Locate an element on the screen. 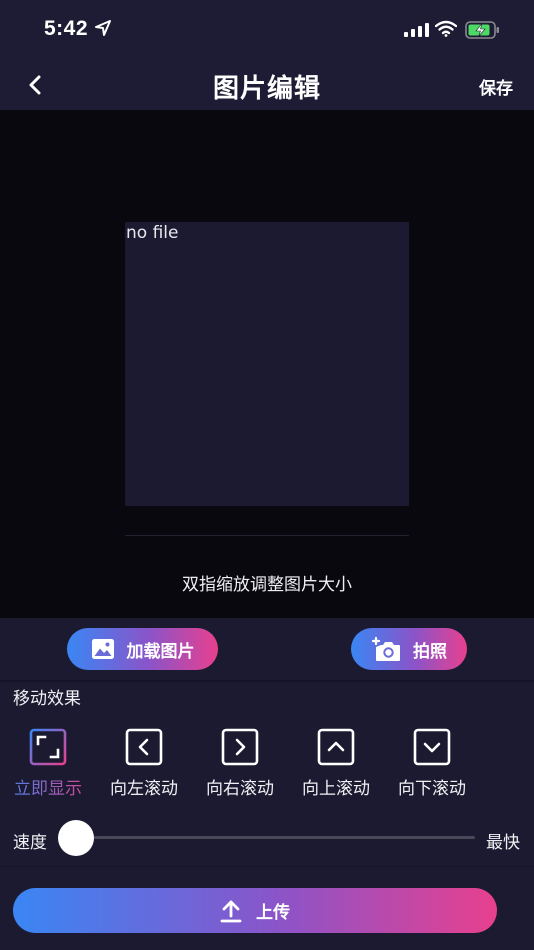 The width and height of the screenshot is (534, 950). page-title: 图片编辑 is located at coordinates (266, 89).